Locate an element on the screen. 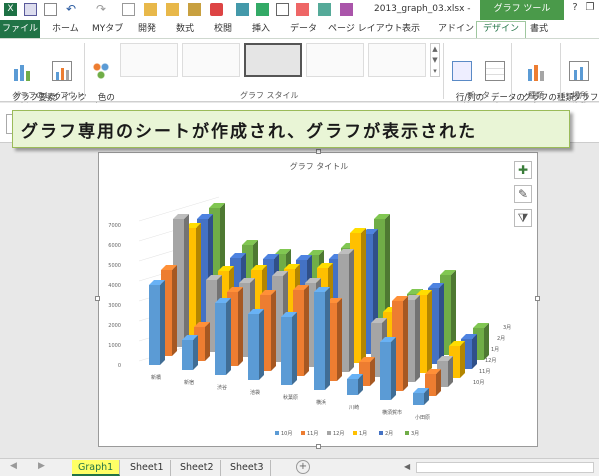 Image resolution: width=599 pixels, height=476 pixels. y-tick-label: 1000 is located at coordinates (114, 346).